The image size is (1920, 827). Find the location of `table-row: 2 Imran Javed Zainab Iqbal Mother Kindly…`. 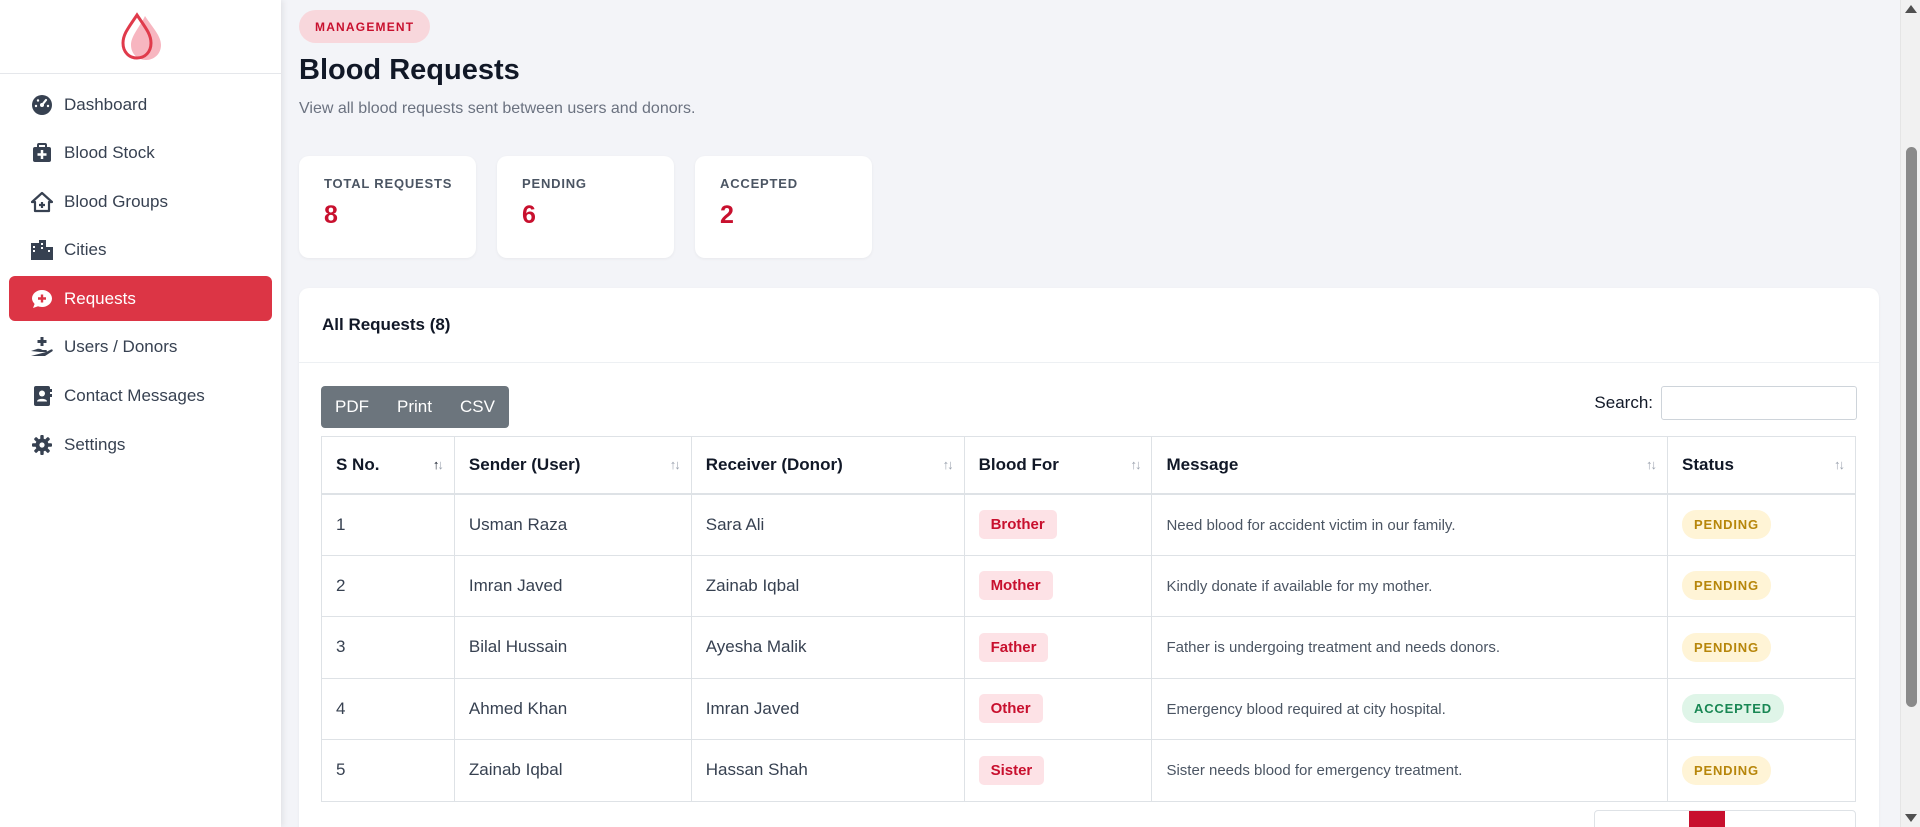

table-row: 2 Imran Javed Zainab Iqbal Mother Kindly… is located at coordinates (1088, 585).